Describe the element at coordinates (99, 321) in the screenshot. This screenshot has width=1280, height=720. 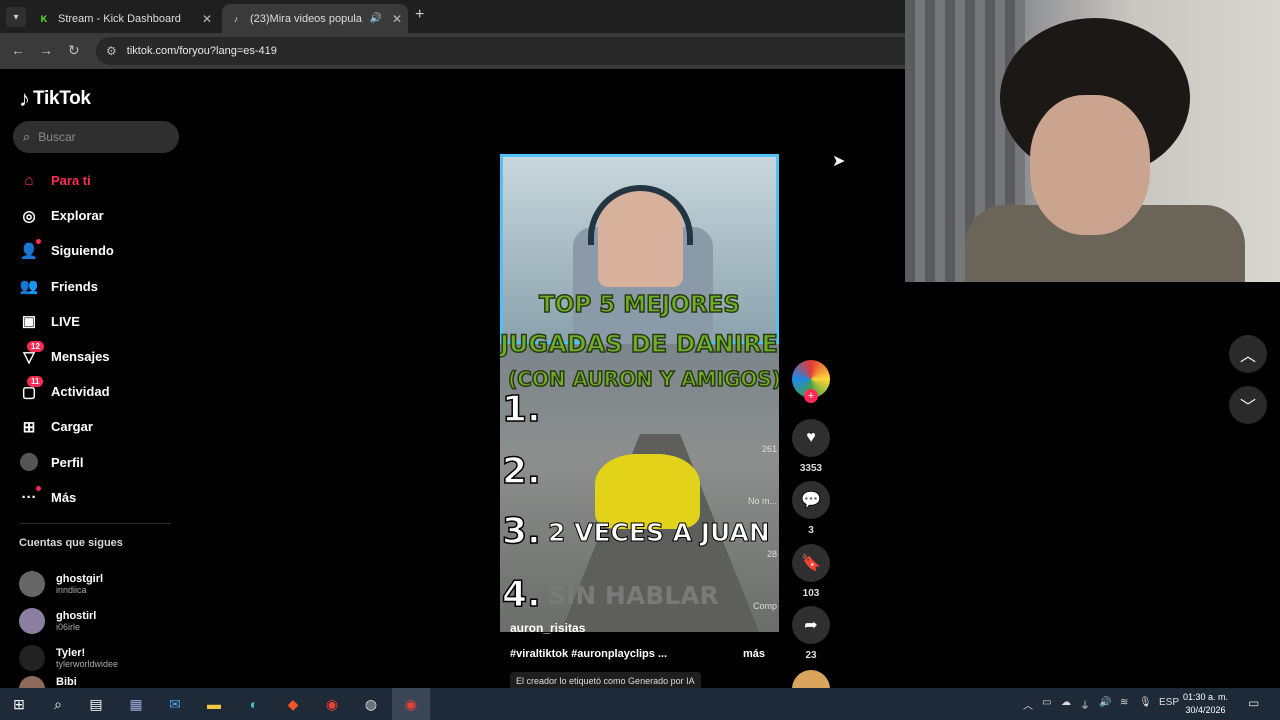
I see `sidebar-item-live: ▣ LIVE` at that location.